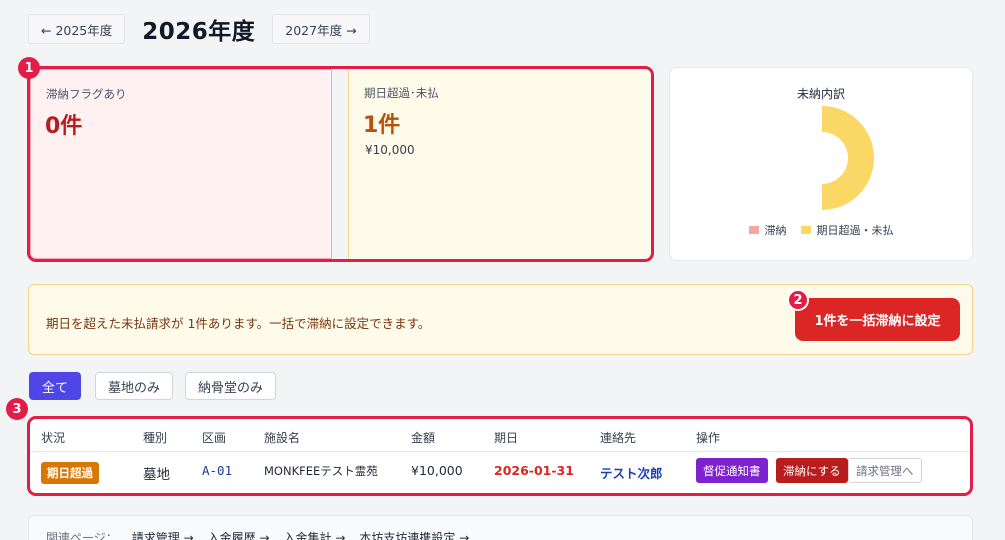  I want to click on related-pages-bar: 関連ページ： 請求管理 → 入金履歴 → 入金集計 → 本坊支坊連携設定 →, so click(500, 527).